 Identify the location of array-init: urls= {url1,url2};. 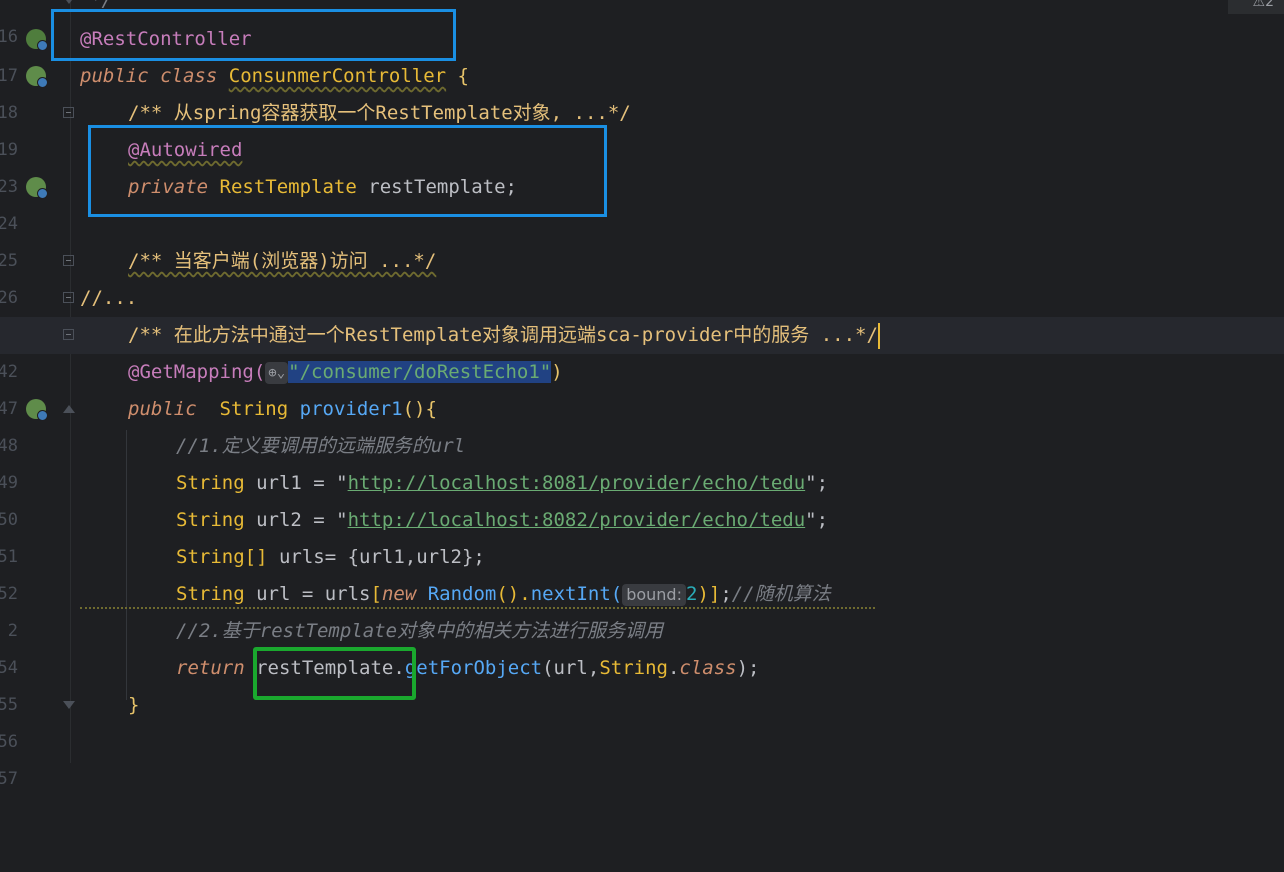
(376, 557).